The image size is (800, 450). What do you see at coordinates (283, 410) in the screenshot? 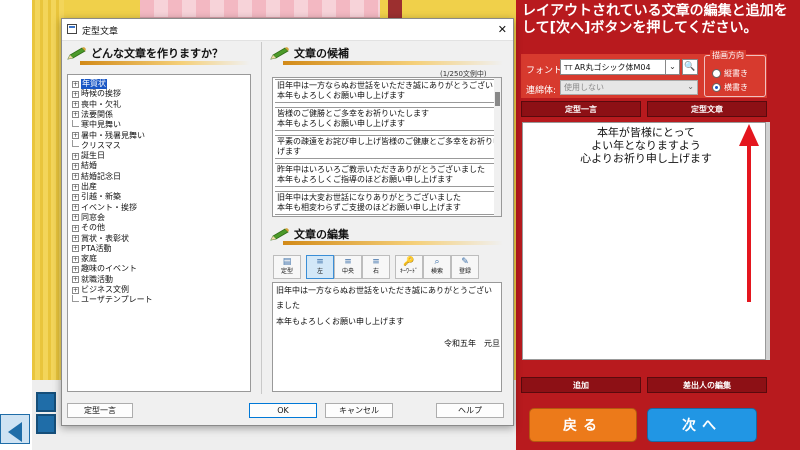
I see `ok-button: OK` at bounding box center [283, 410].